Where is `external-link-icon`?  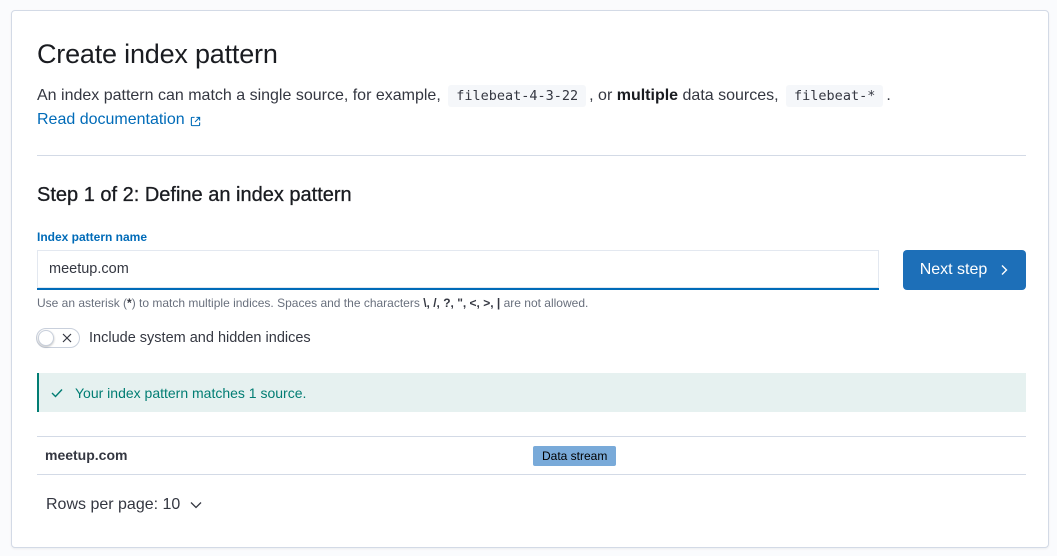
external-link-icon is located at coordinates (195, 121).